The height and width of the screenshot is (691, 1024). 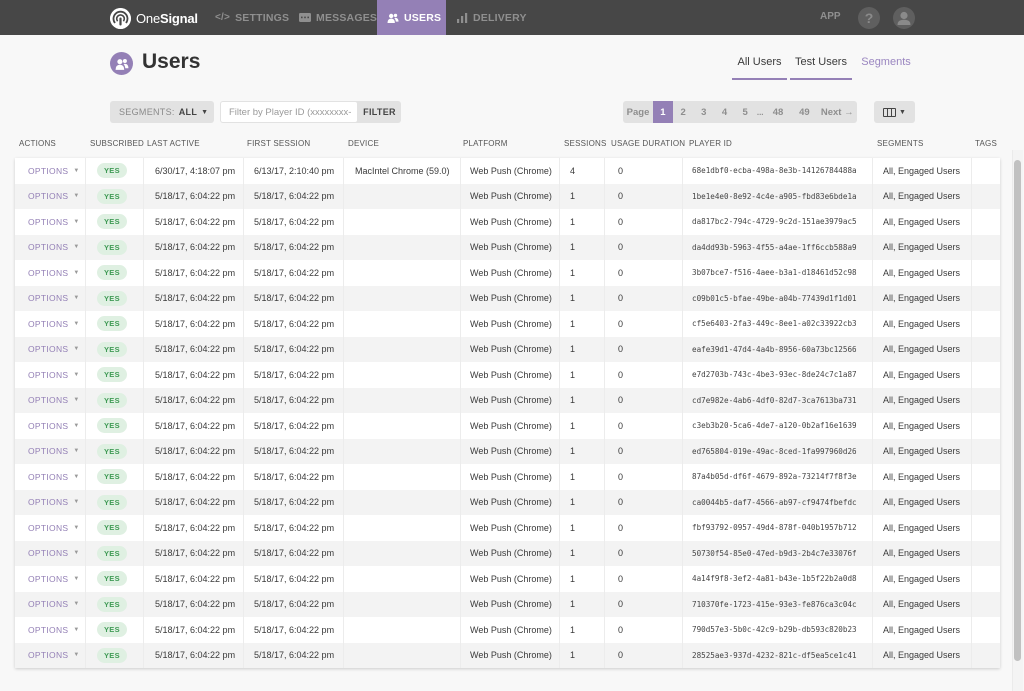 I want to click on player-id-cell: 3b07bce7-f516-4aee-b3a1-d18461d52c98, so click(x=778, y=273).